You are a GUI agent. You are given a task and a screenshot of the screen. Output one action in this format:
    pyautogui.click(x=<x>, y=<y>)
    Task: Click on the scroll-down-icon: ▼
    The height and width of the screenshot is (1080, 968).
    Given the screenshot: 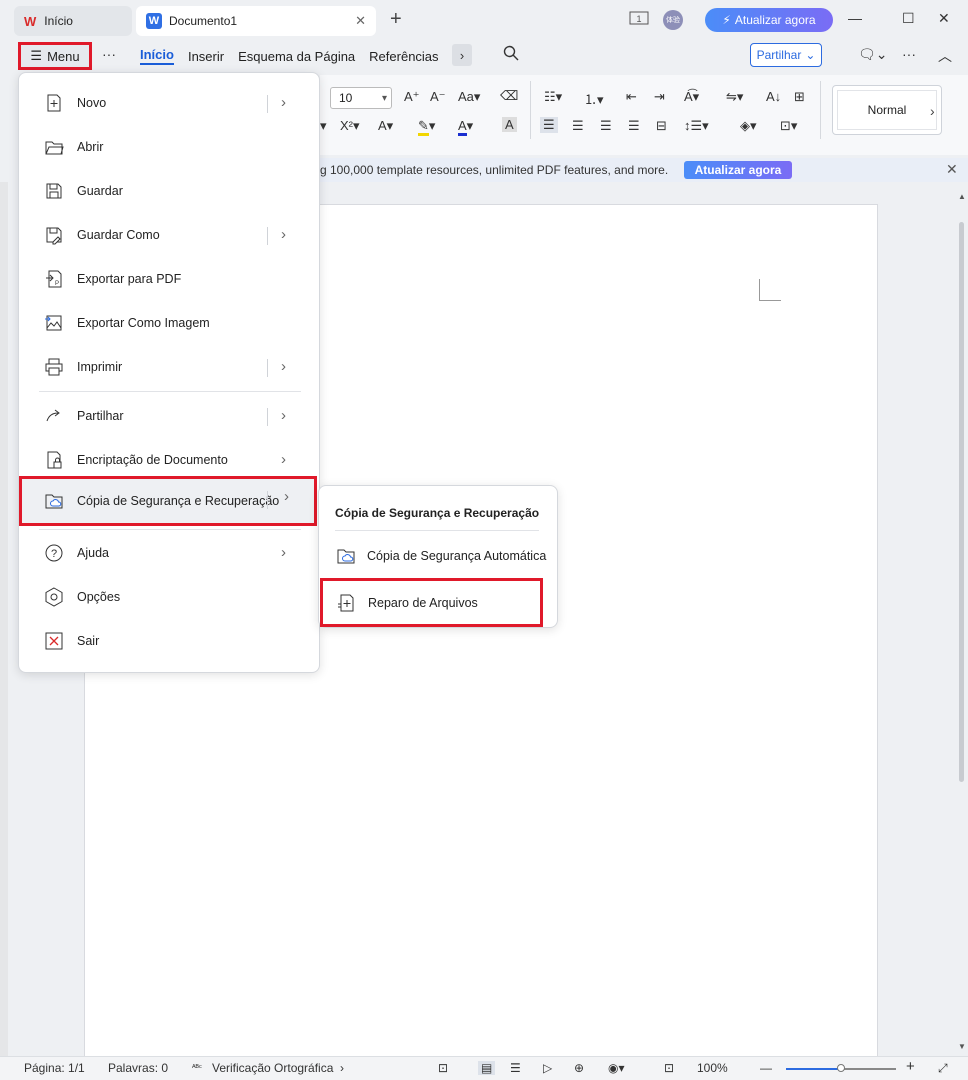 What is the action you would take?
    pyautogui.click(x=962, y=1046)
    